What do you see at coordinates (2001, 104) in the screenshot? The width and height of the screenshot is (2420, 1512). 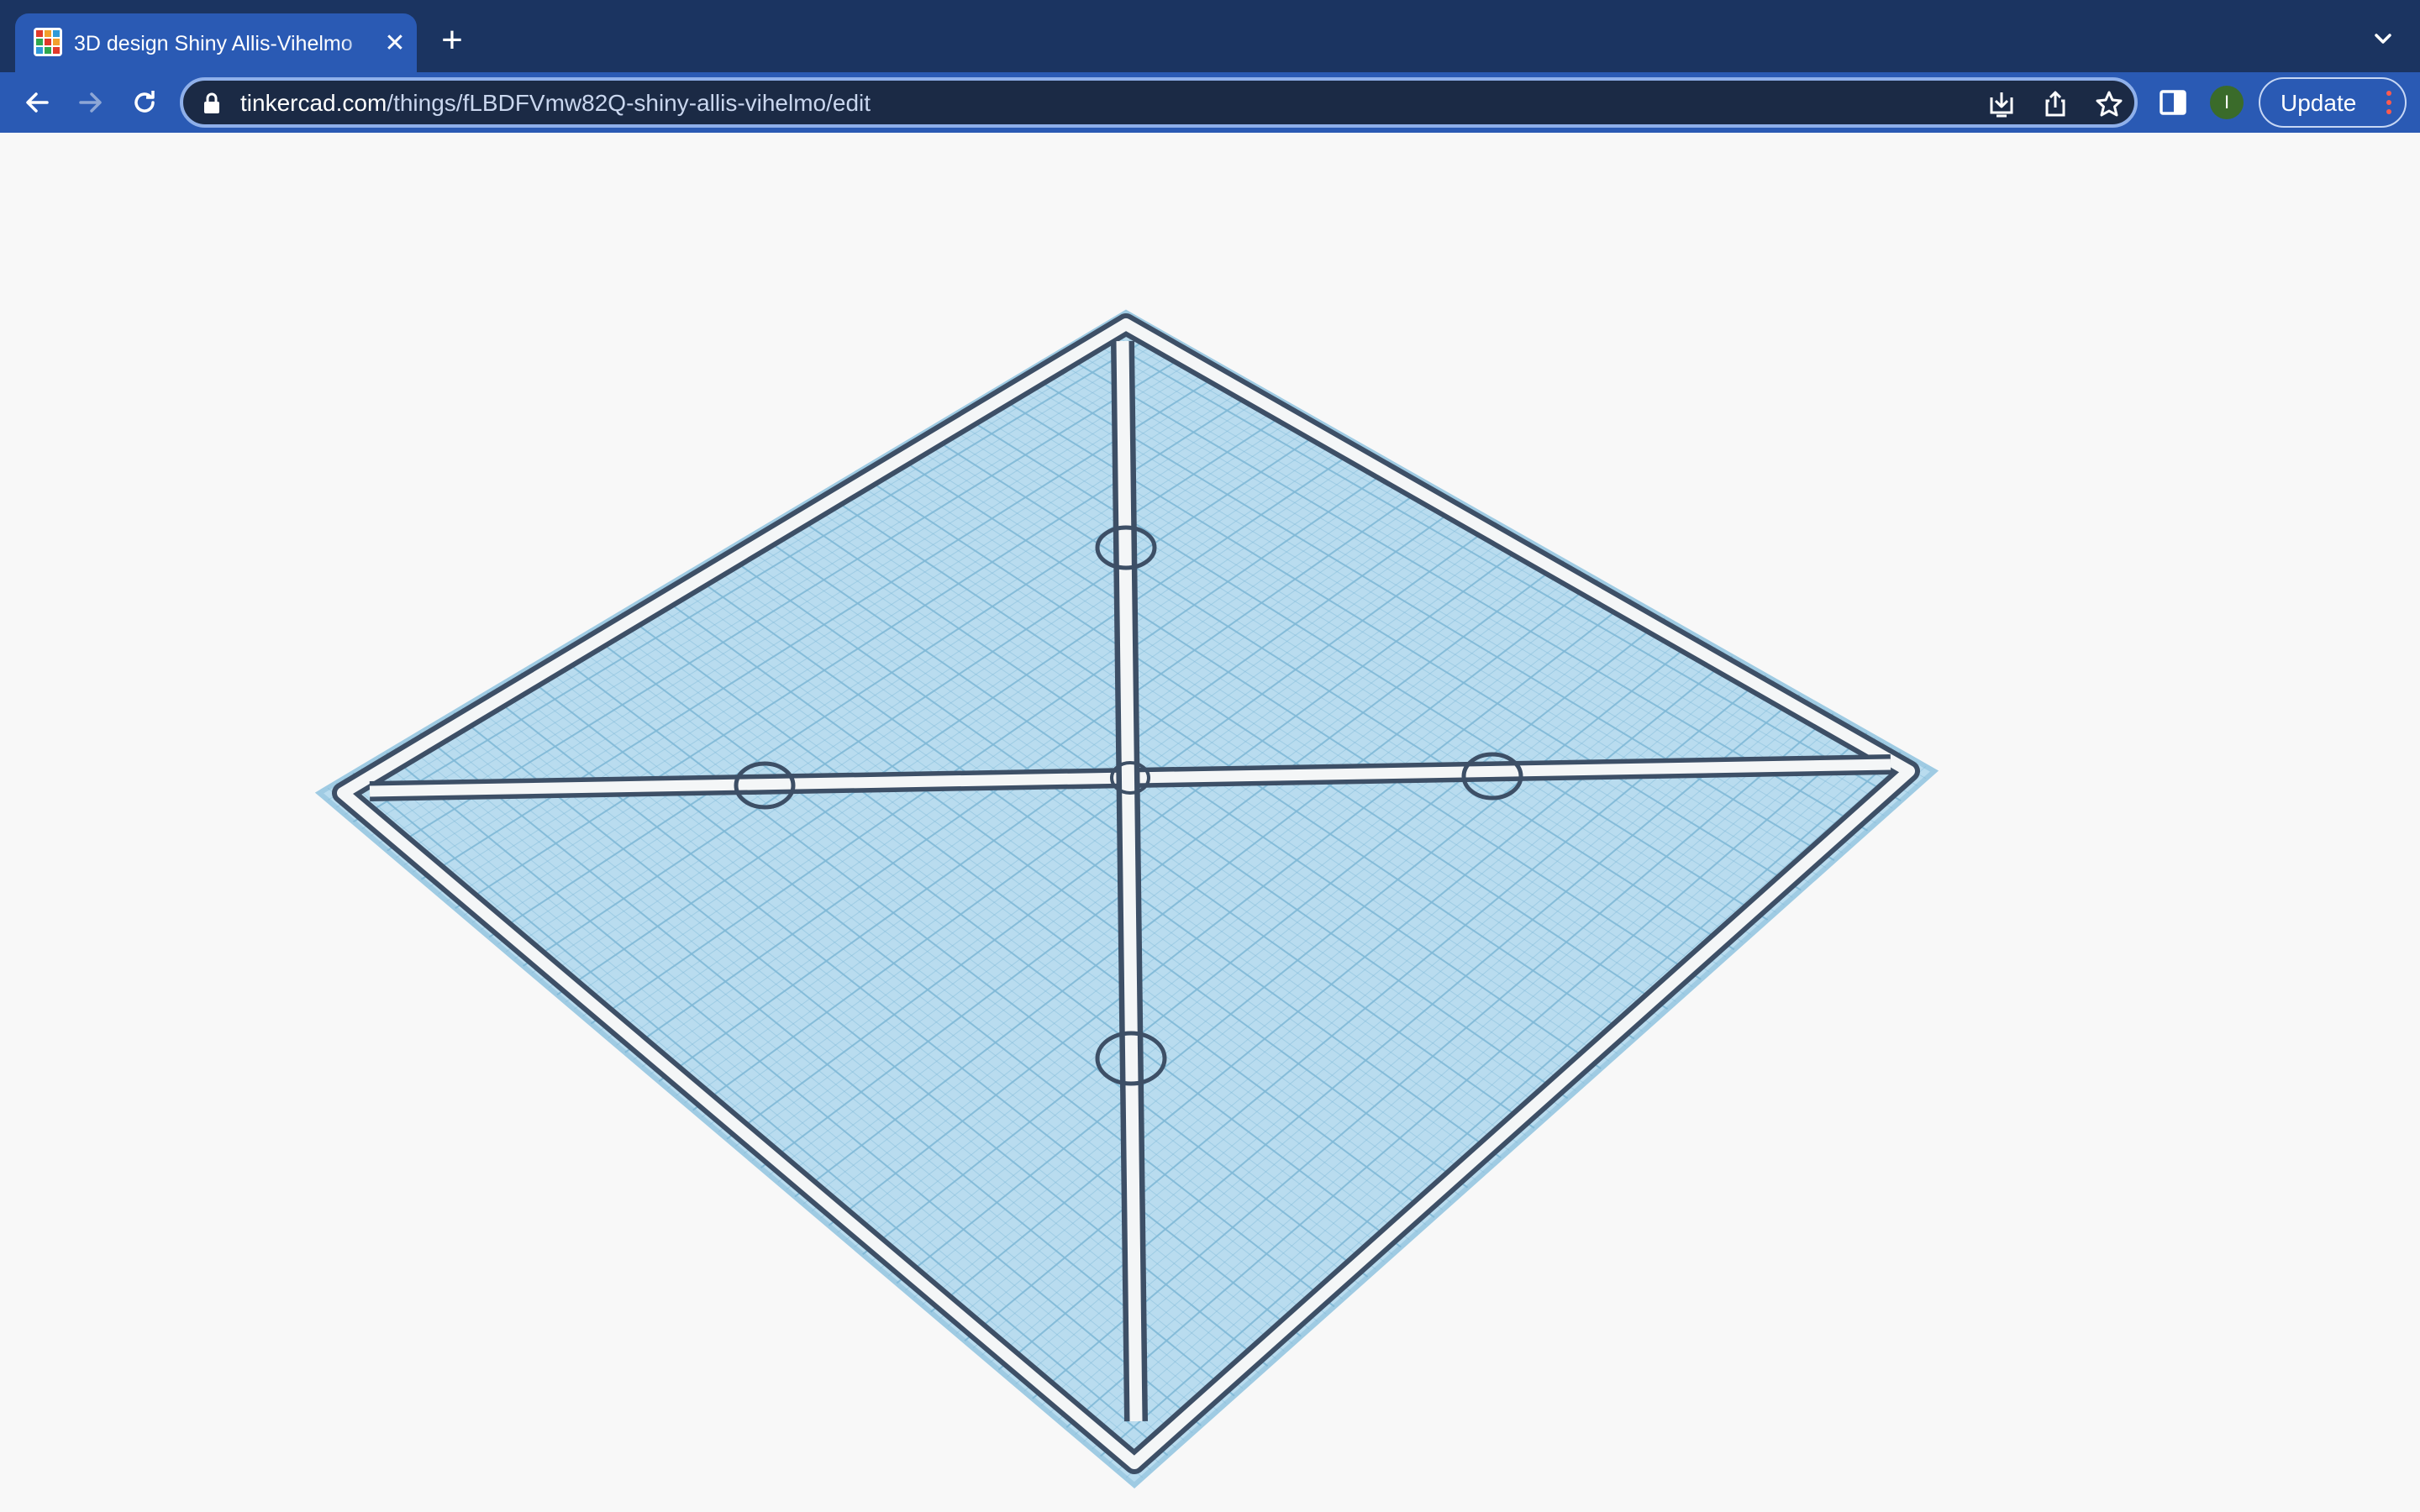 I see `install-app-icon` at bounding box center [2001, 104].